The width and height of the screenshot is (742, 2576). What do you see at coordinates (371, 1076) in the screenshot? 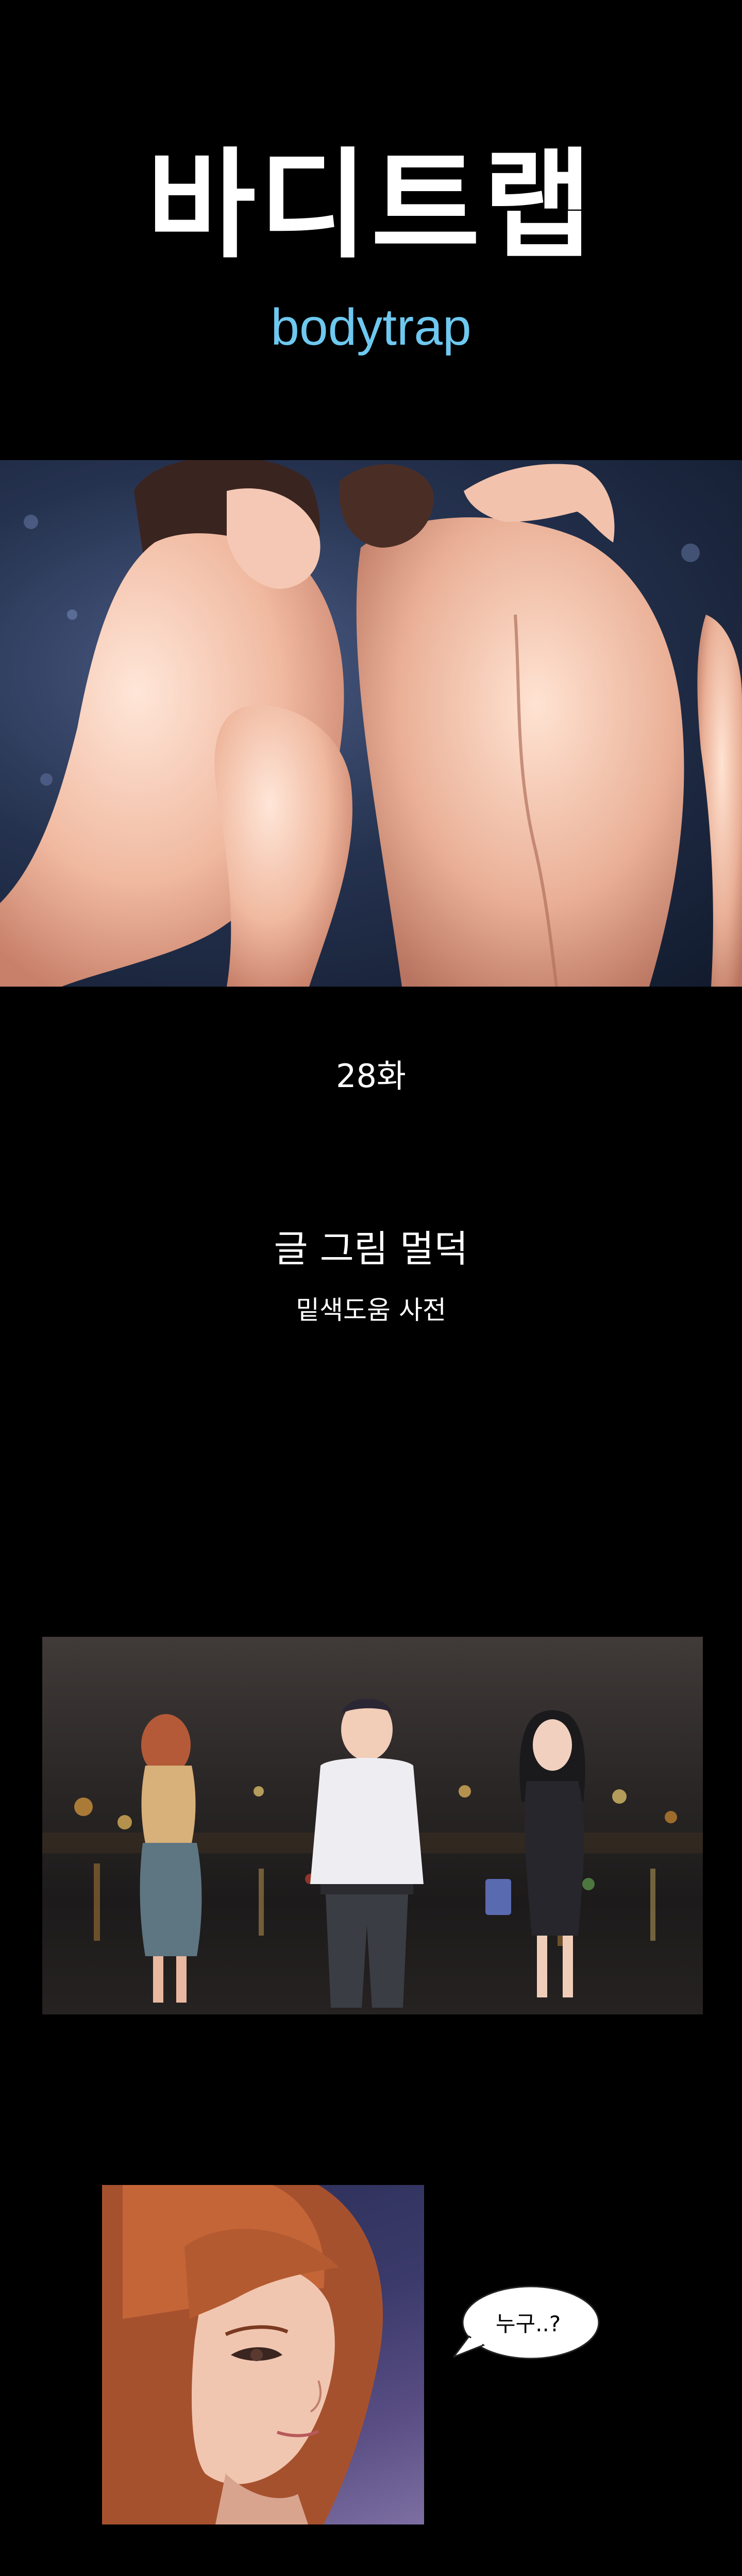
I see `episode-number: 28화` at bounding box center [371, 1076].